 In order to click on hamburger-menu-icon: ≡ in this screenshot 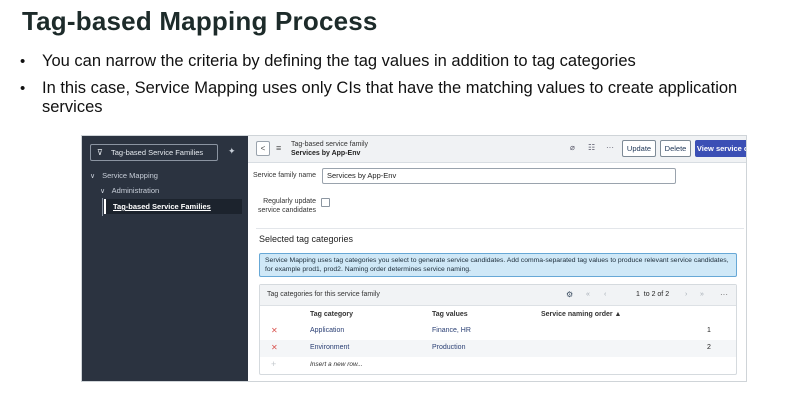, I will do `click(278, 148)`.